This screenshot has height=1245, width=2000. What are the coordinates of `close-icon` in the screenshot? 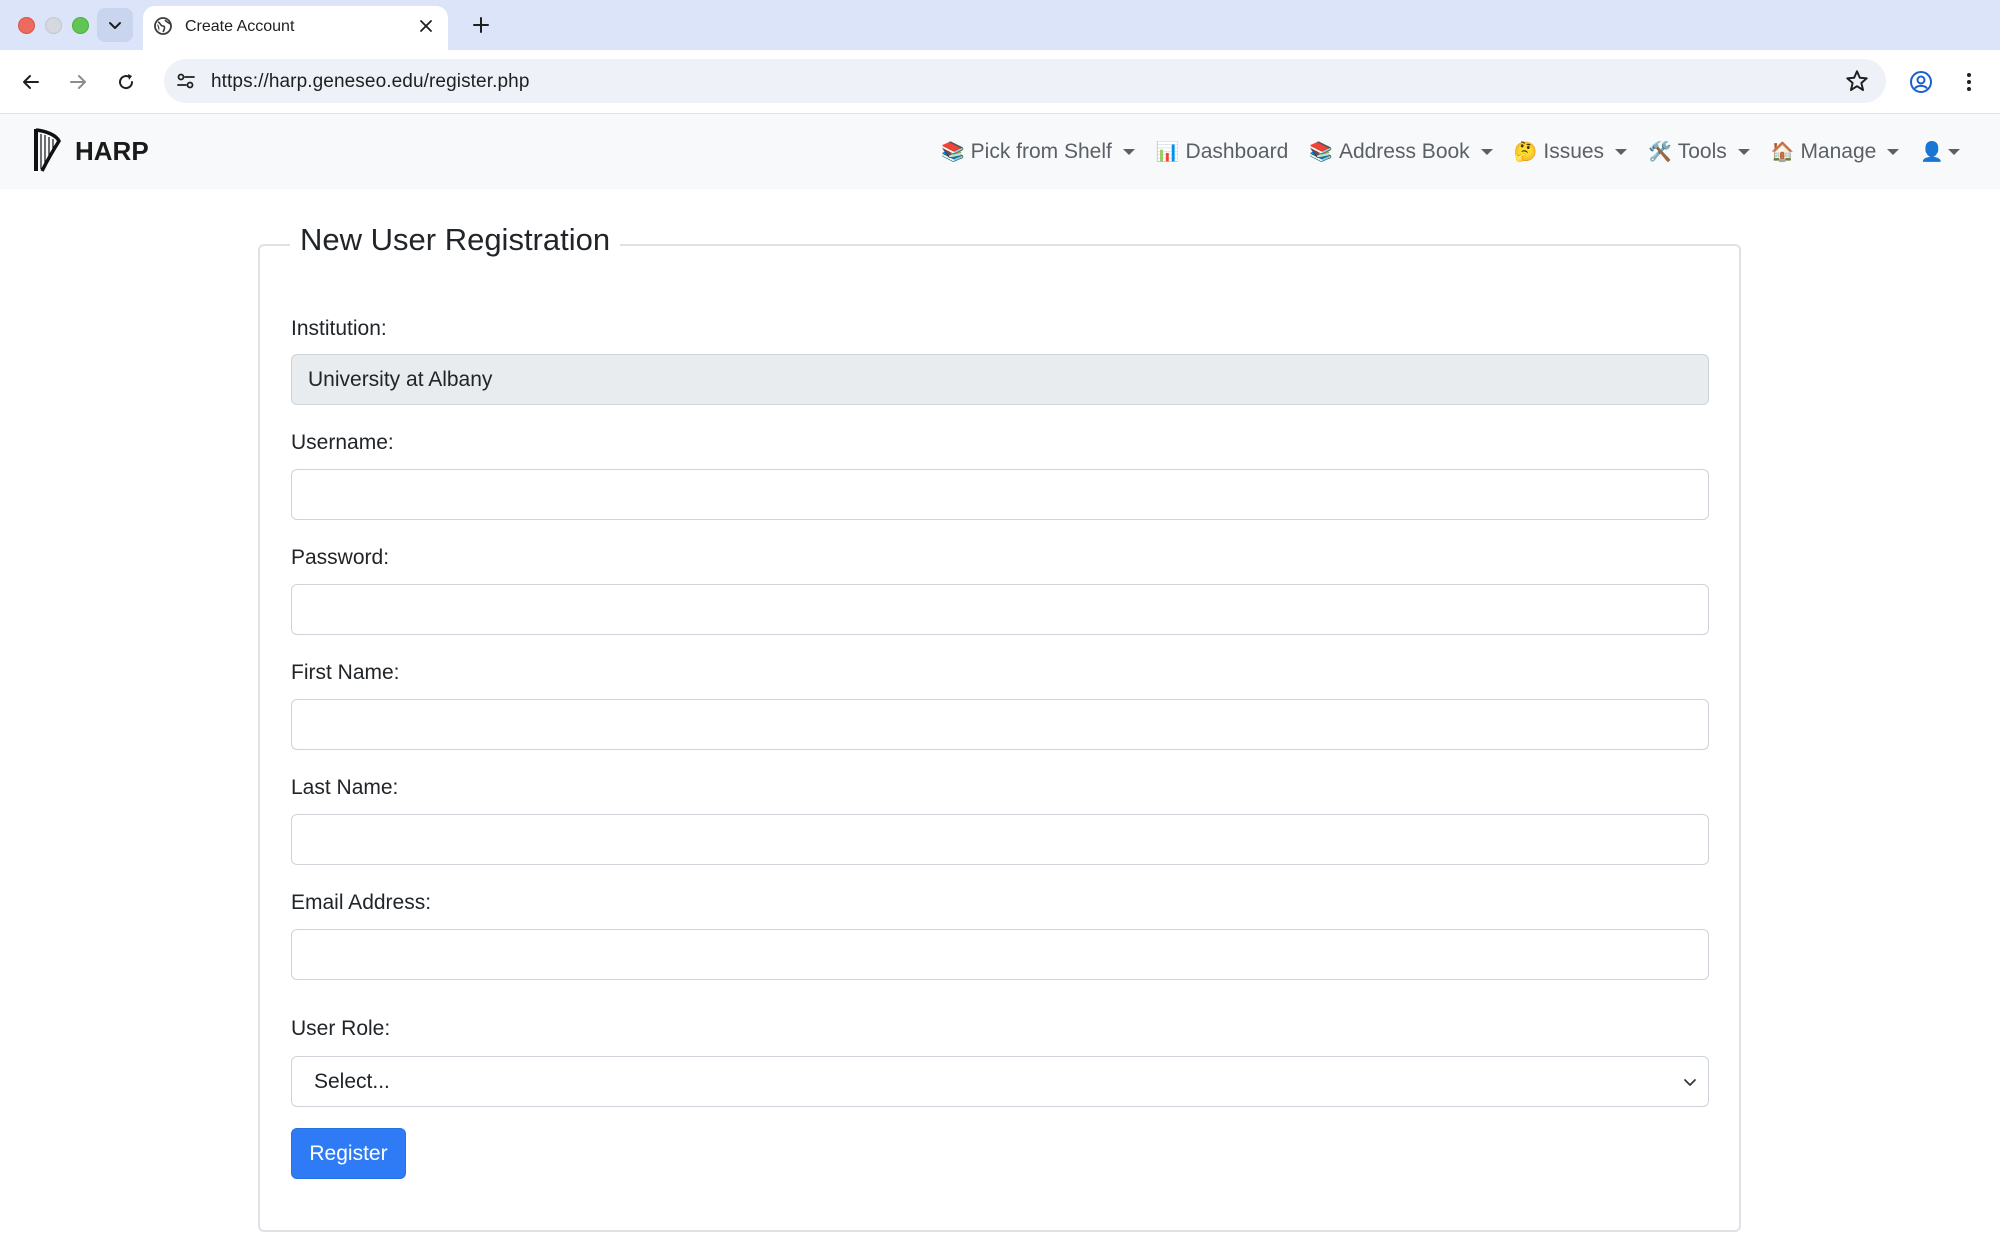 It's located at (426, 26).